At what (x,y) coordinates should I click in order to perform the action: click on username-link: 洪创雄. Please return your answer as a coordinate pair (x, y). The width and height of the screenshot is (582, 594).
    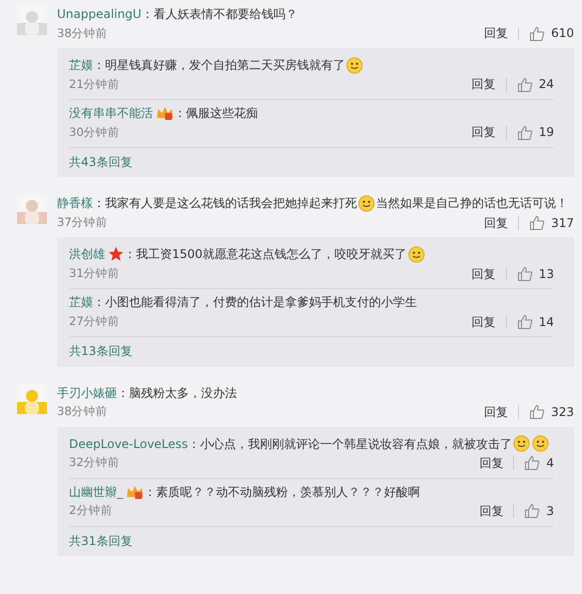
    Looking at the image, I should click on (87, 254).